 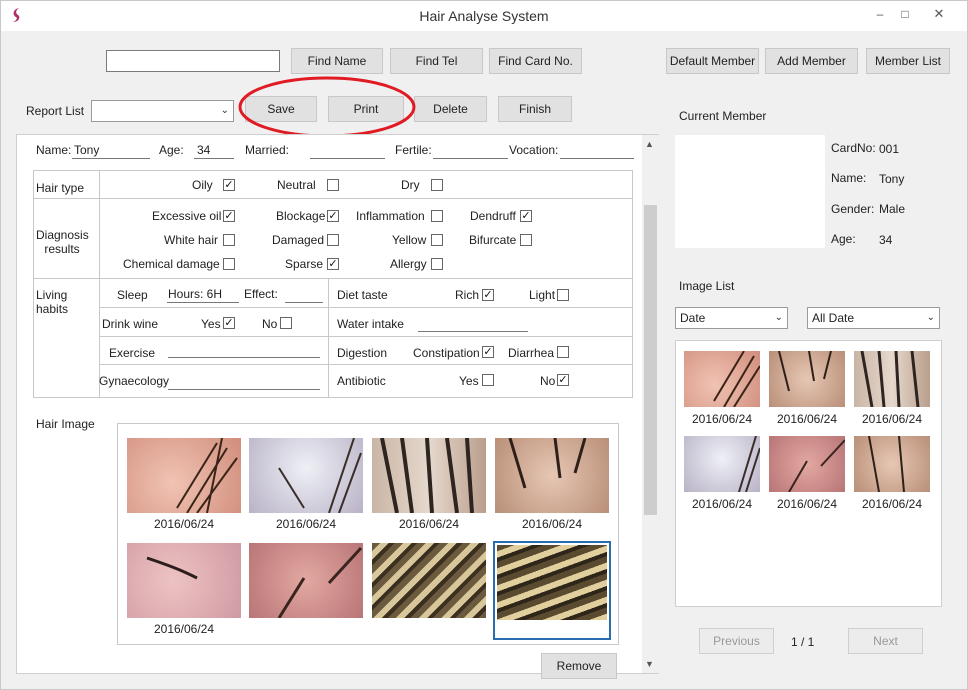 What do you see at coordinates (436, 61) in the screenshot?
I see `find-tel-button: Find Tel` at bounding box center [436, 61].